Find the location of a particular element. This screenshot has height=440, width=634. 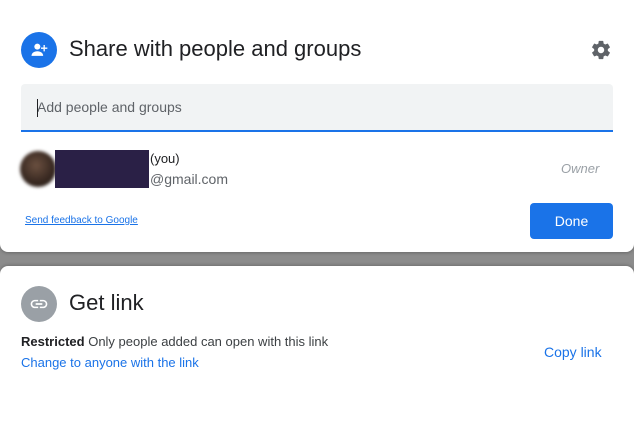

gear-icon is located at coordinates (601, 50).